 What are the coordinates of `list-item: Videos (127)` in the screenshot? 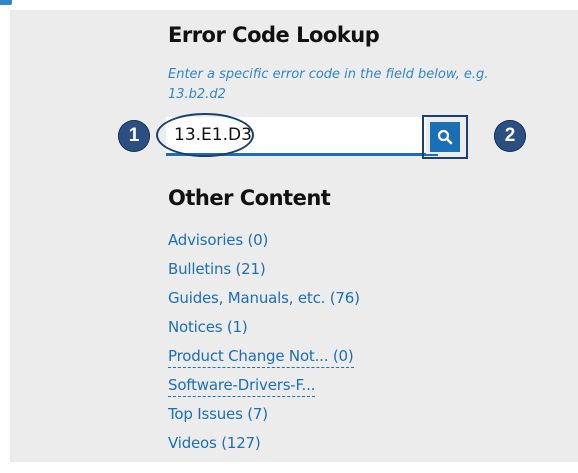 It's located at (264, 445).